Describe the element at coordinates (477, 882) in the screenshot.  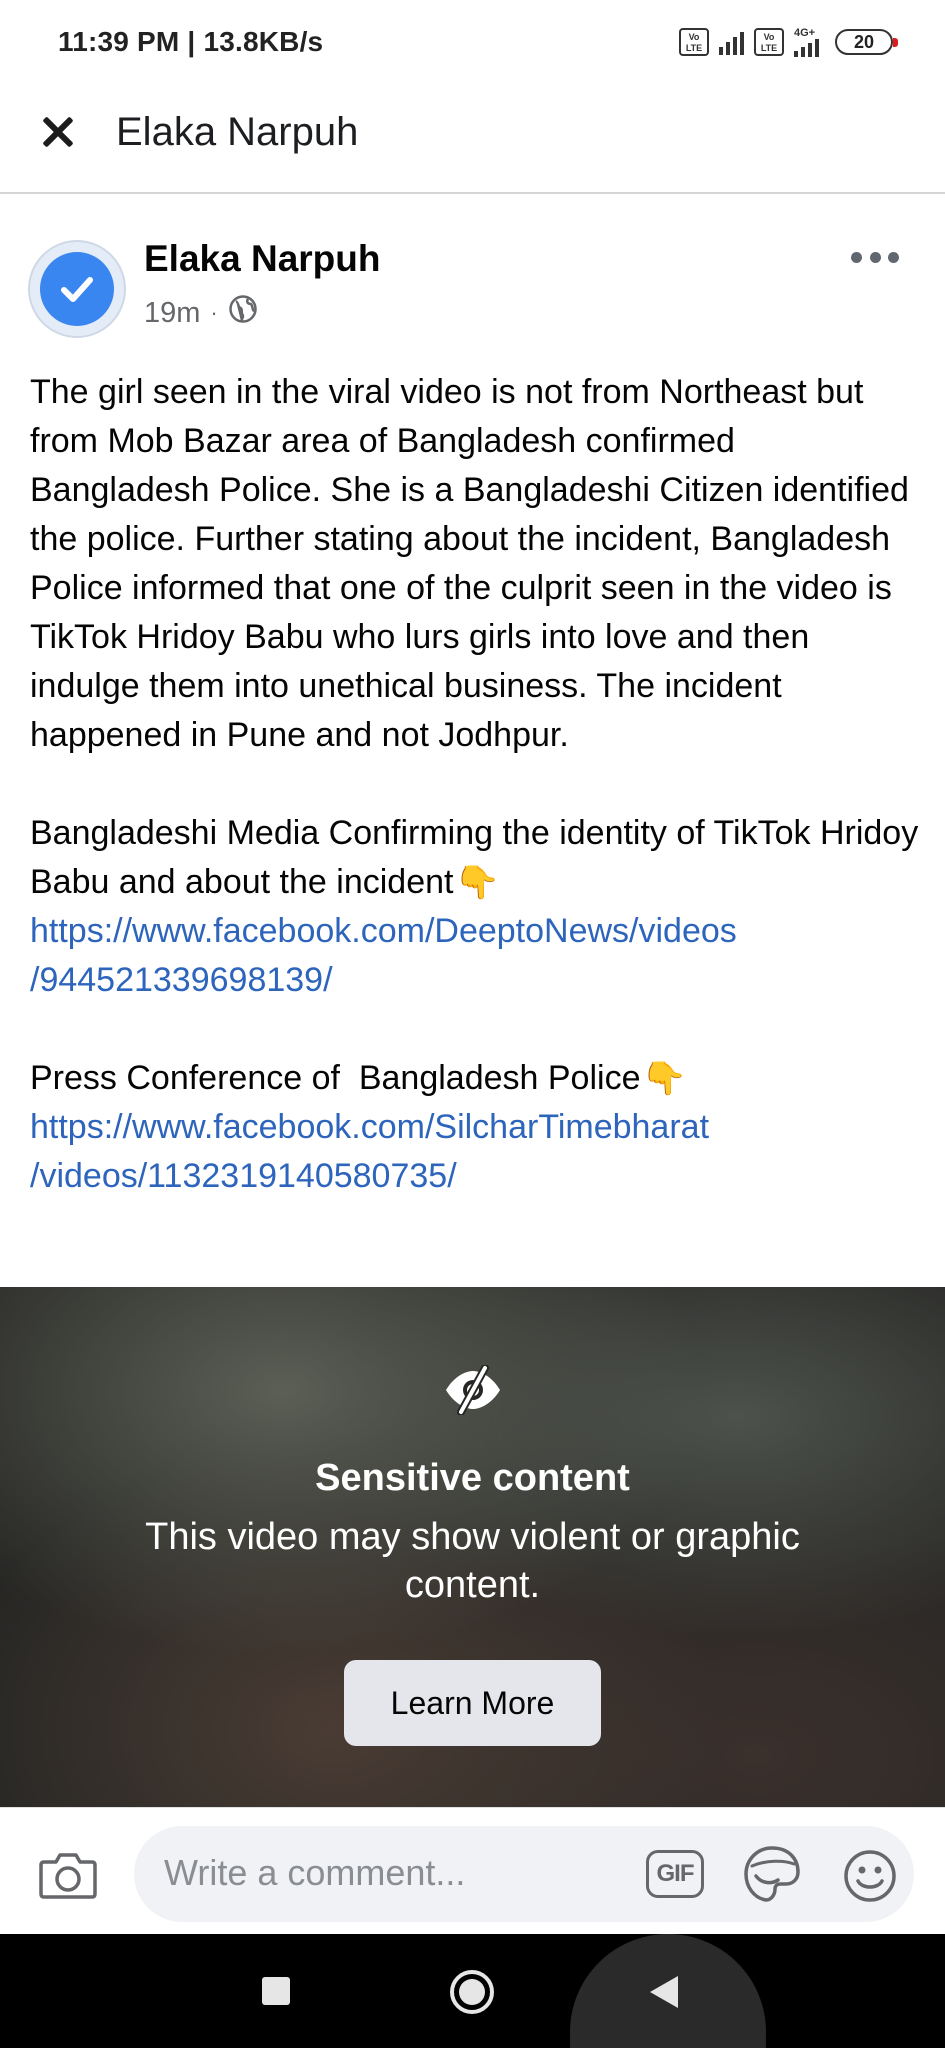
I see `pointing-down-emoji-icon: 👇` at that location.